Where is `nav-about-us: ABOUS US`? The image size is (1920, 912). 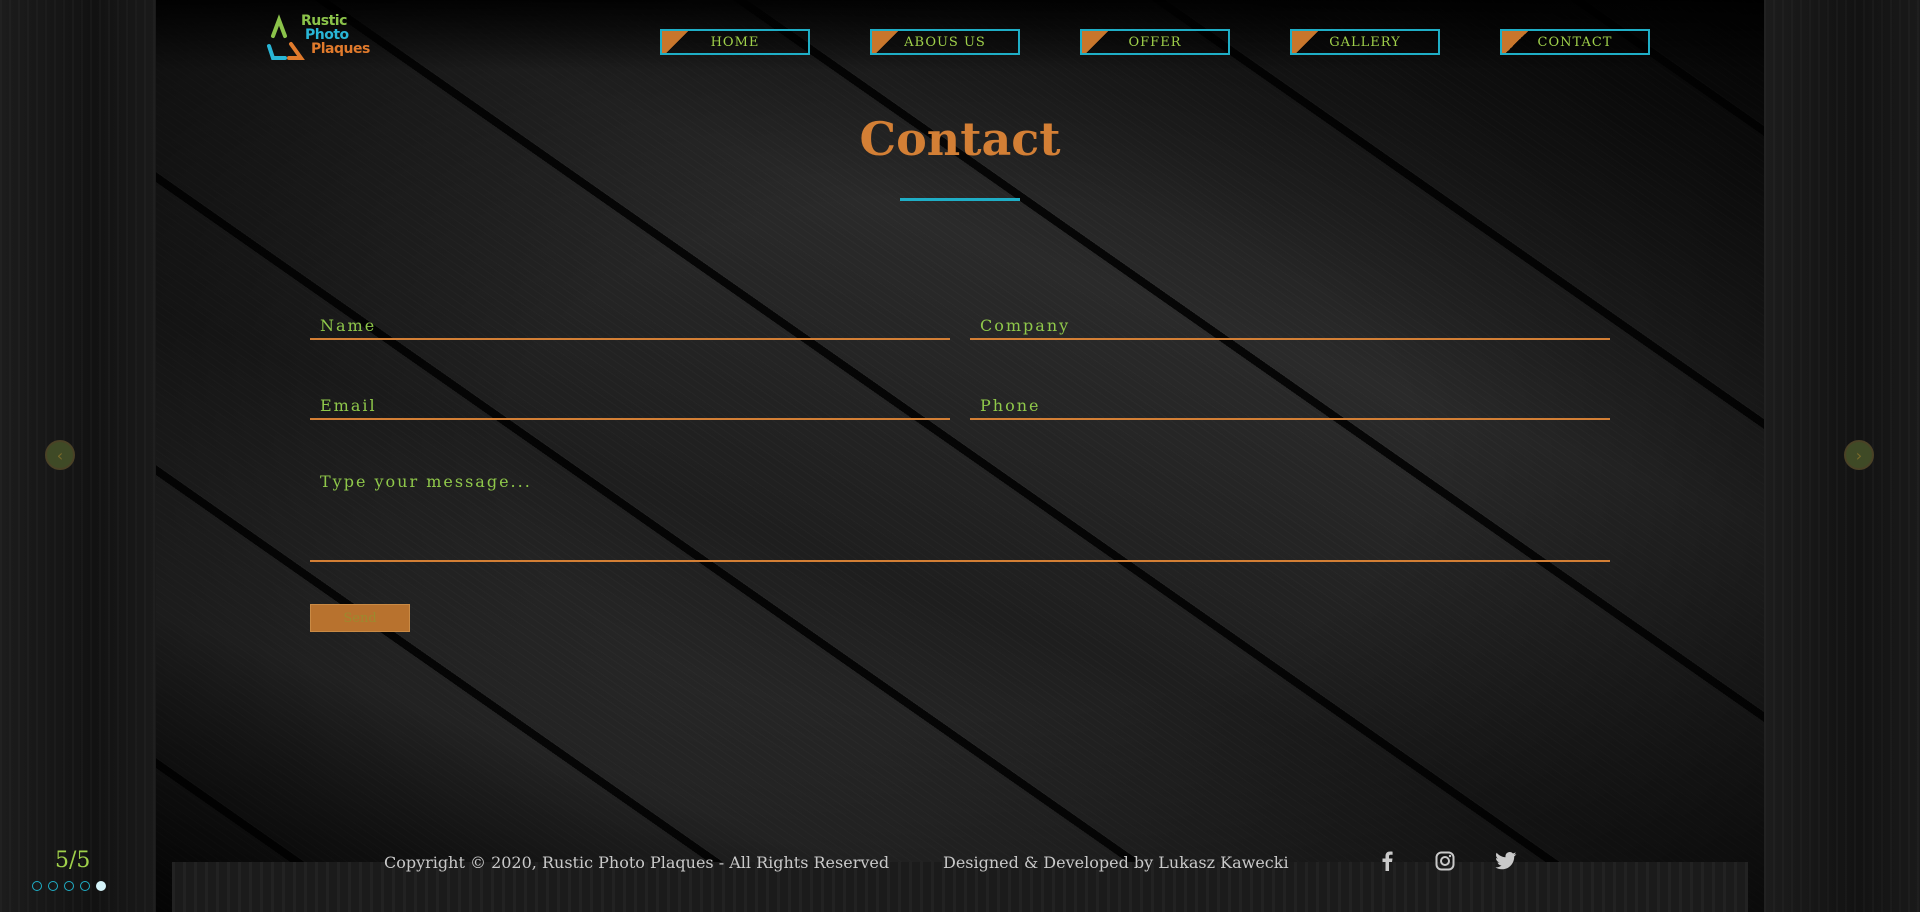 nav-about-us: ABOUS US is located at coordinates (945, 42).